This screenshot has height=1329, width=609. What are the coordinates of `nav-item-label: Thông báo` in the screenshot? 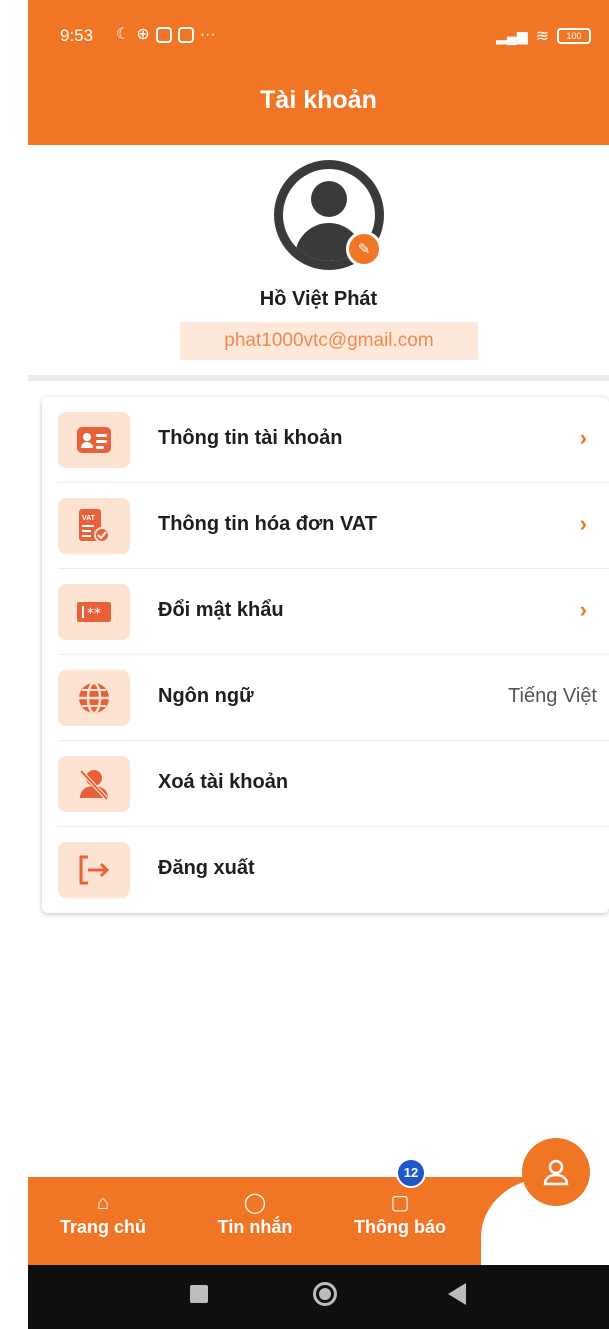 It's located at (400, 1227).